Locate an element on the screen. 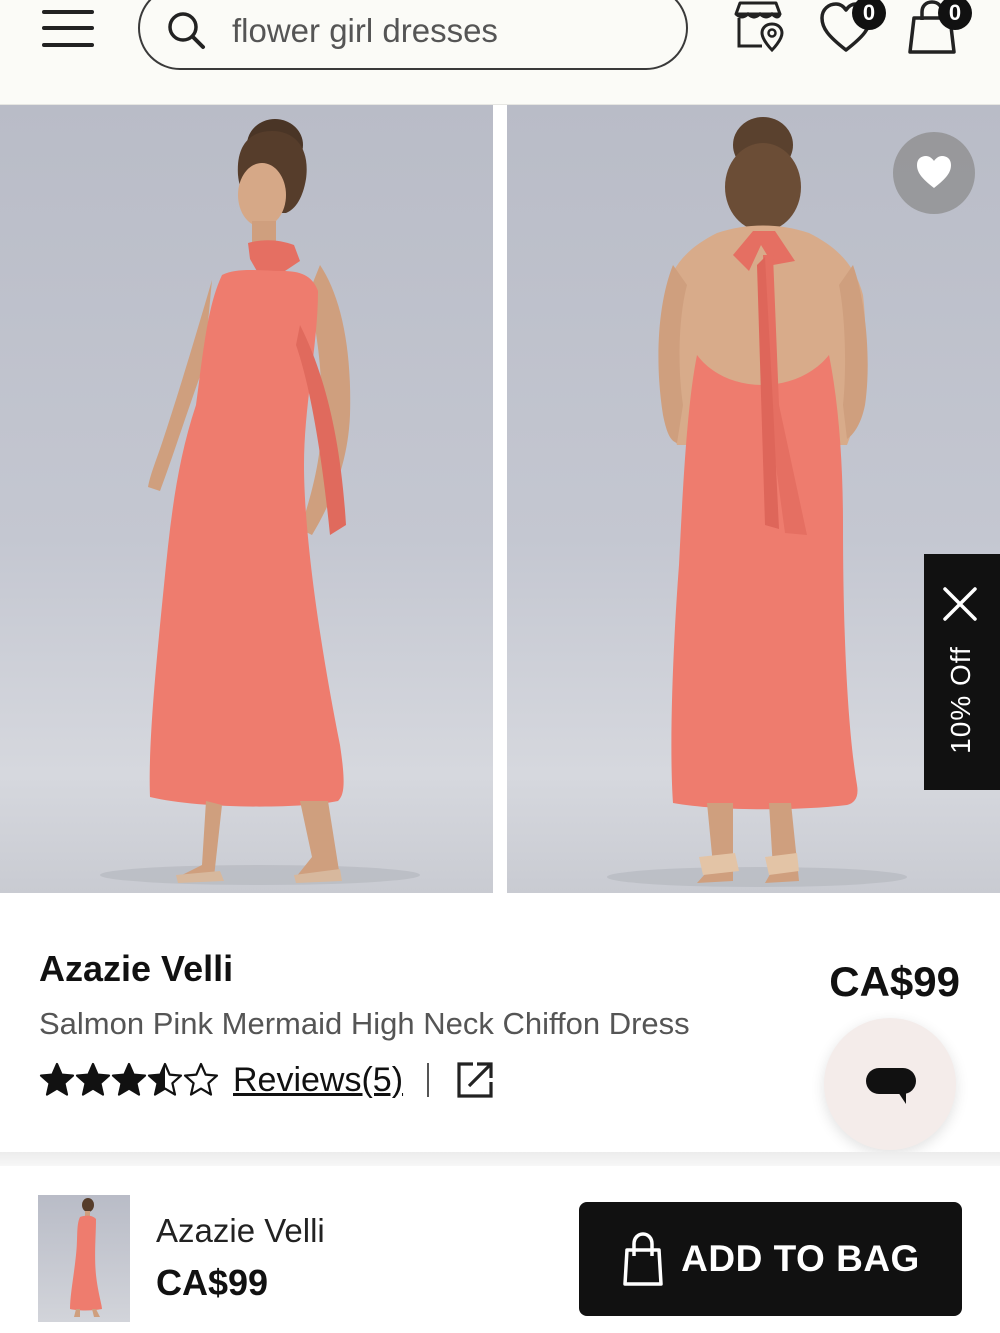 The width and height of the screenshot is (1000, 1333). discount-promo-tab: 10% Off is located at coordinates (962, 672).